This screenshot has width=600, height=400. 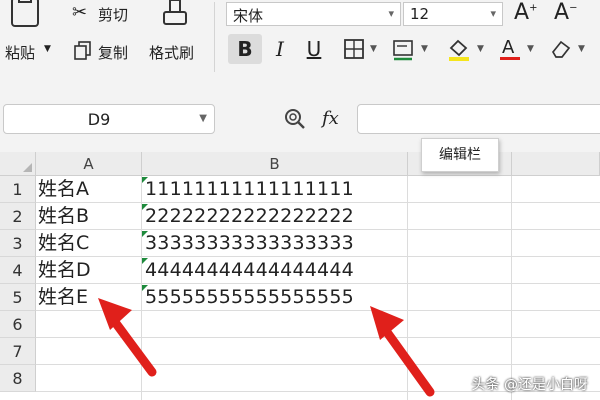 I want to click on column-header-b: B, so click(x=275, y=164).